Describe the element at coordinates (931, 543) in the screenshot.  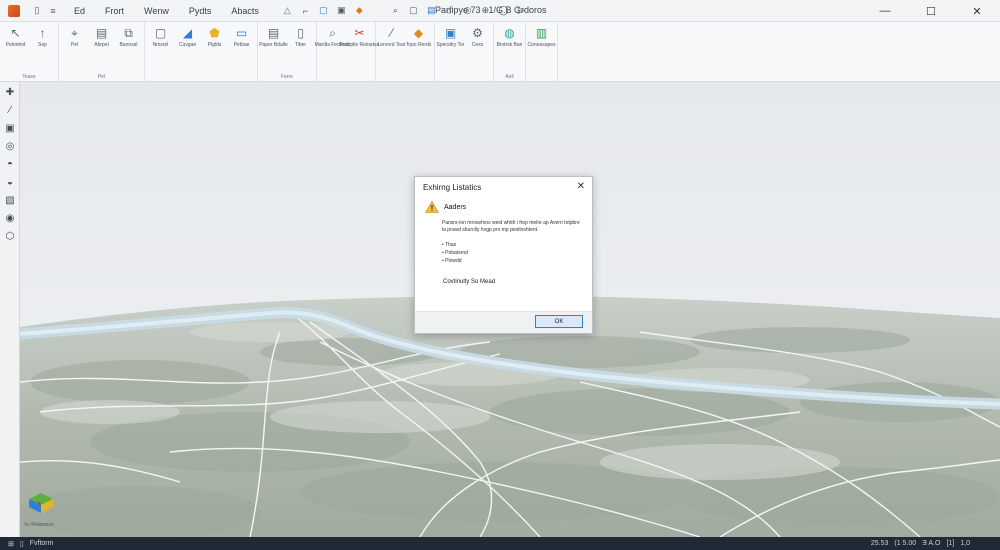
I see `status-value: Ǝ A.O` at that location.